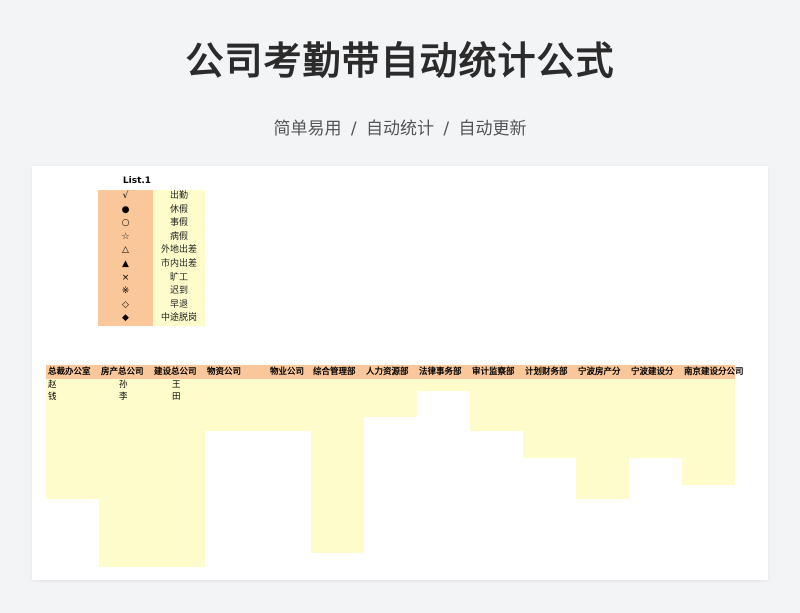  I want to click on dept-column: 综合管理部, so click(337, 459).